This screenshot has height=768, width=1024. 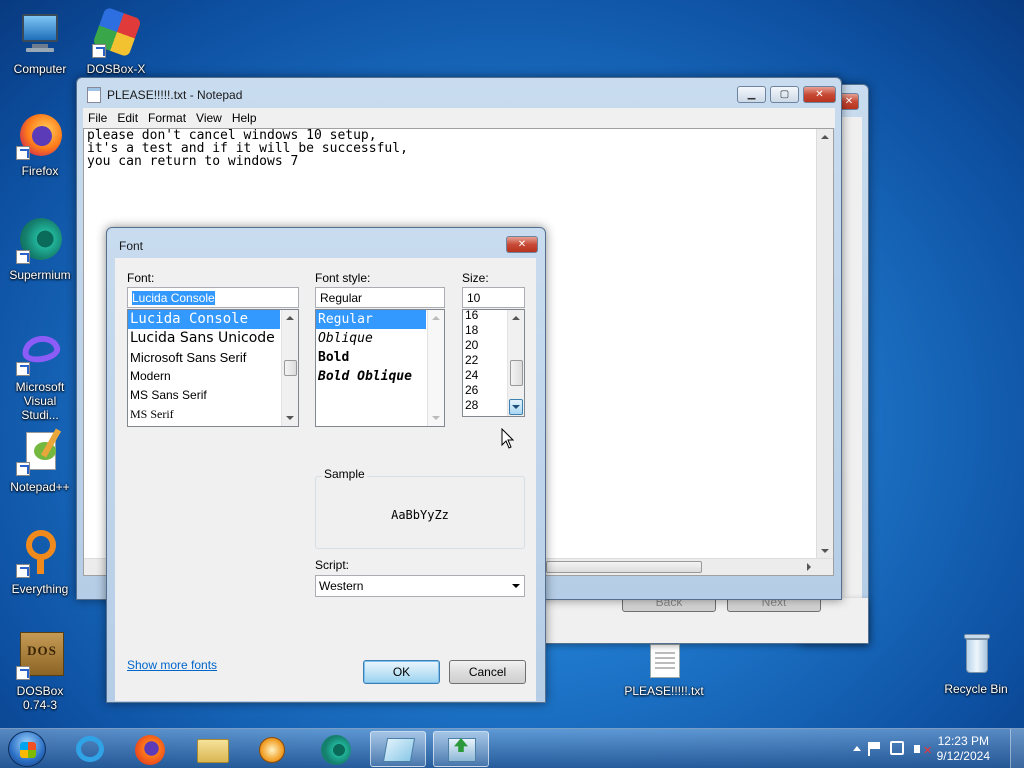 What do you see at coordinates (40, 672) in the screenshot?
I see `desktop-icon-dosbox: DOS DOSBox 0.74-3` at bounding box center [40, 672].